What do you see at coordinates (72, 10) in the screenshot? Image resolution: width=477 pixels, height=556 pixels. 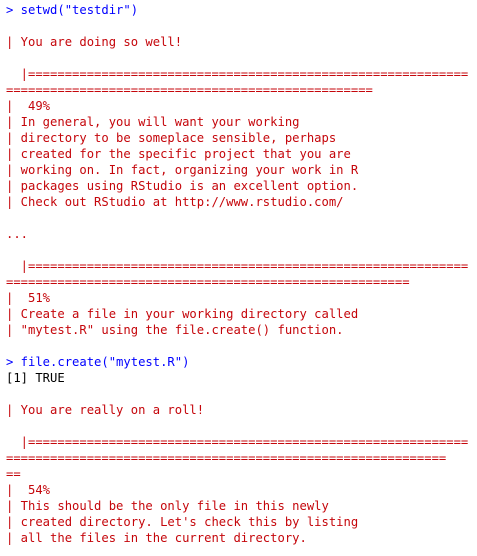 I see `console-command-line: > setwd("testdir")` at bounding box center [72, 10].